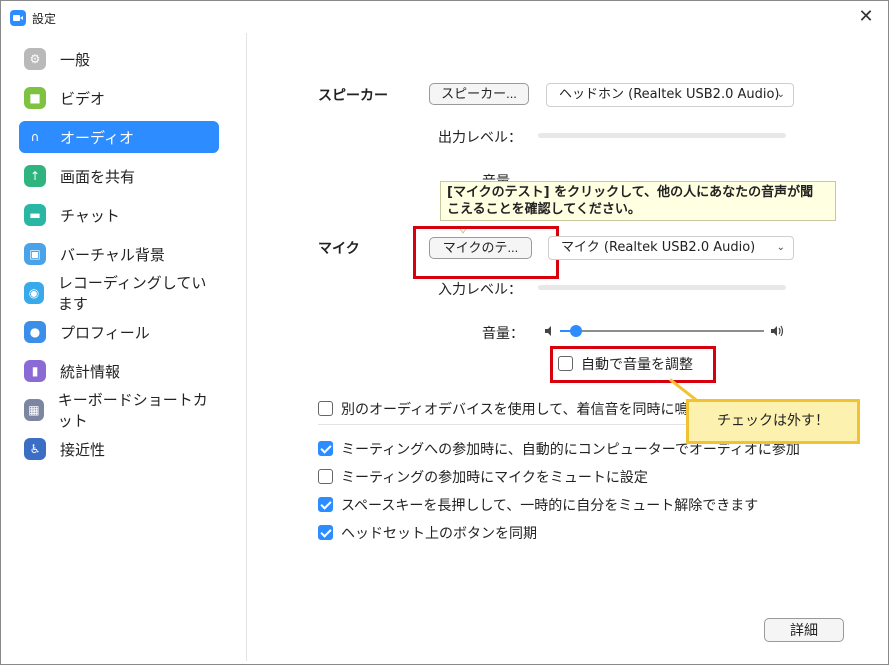 The height and width of the screenshot is (665, 889). What do you see at coordinates (132, 410) in the screenshot?
I see `sidebar-item-label: キーボードショートカット` at bounding box center [132, 410].